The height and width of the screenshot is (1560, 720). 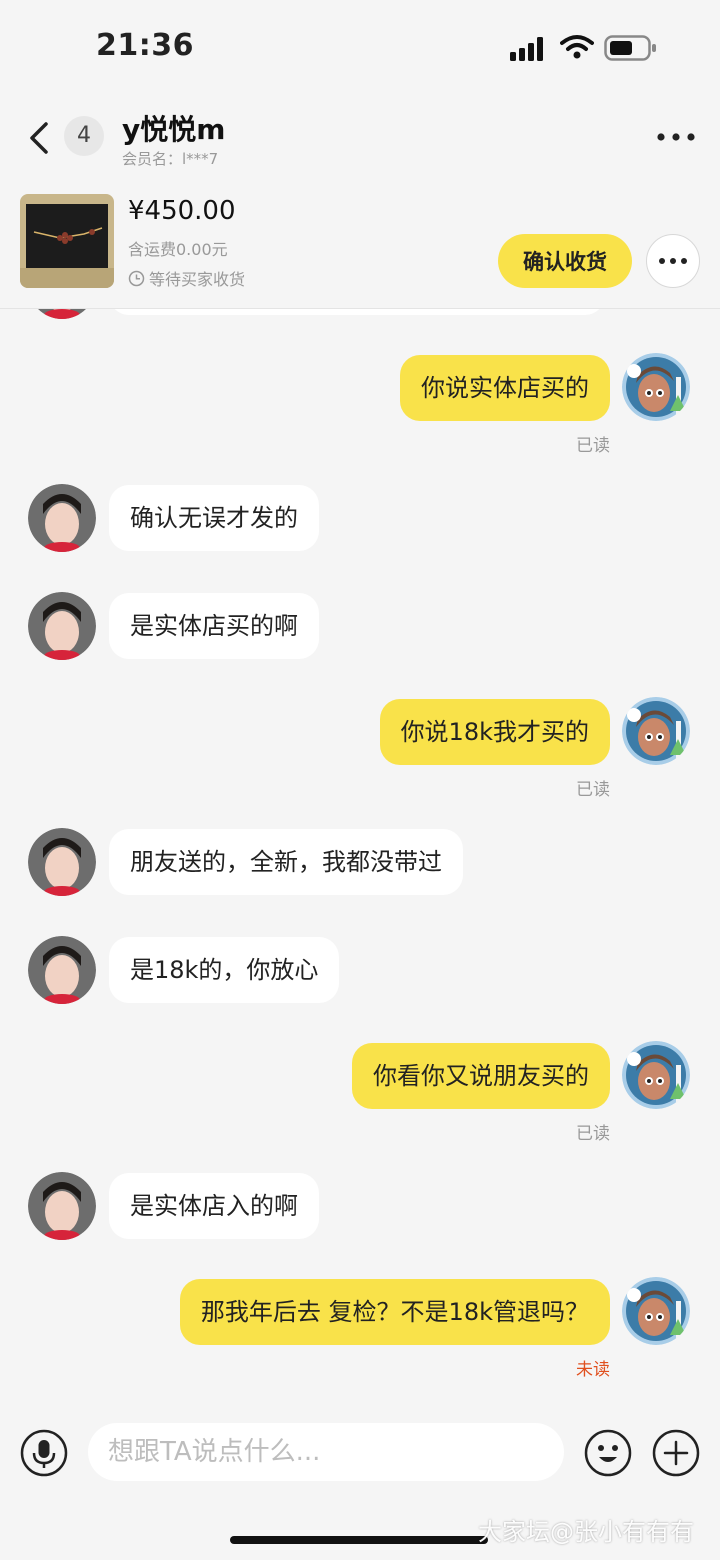 What do you see at coordinates (360, 137) in the screenshot?
I see `chat-header: 4 y悦悦m 会员名：l***7` at bounding box center [360, 137].